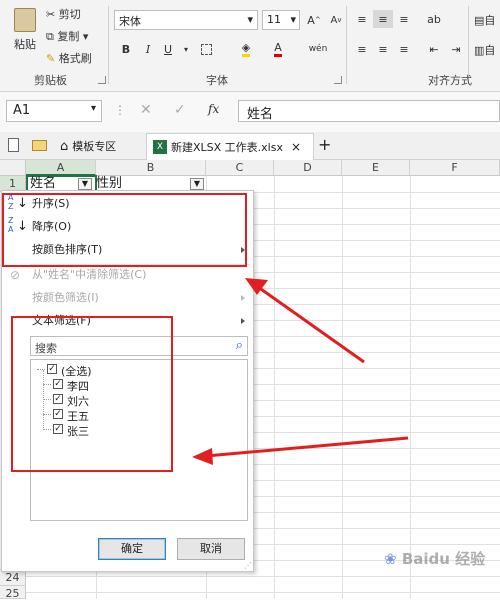 The image size is (500, 602). I want to click on annotation-arrowhead, so click(202, 456).